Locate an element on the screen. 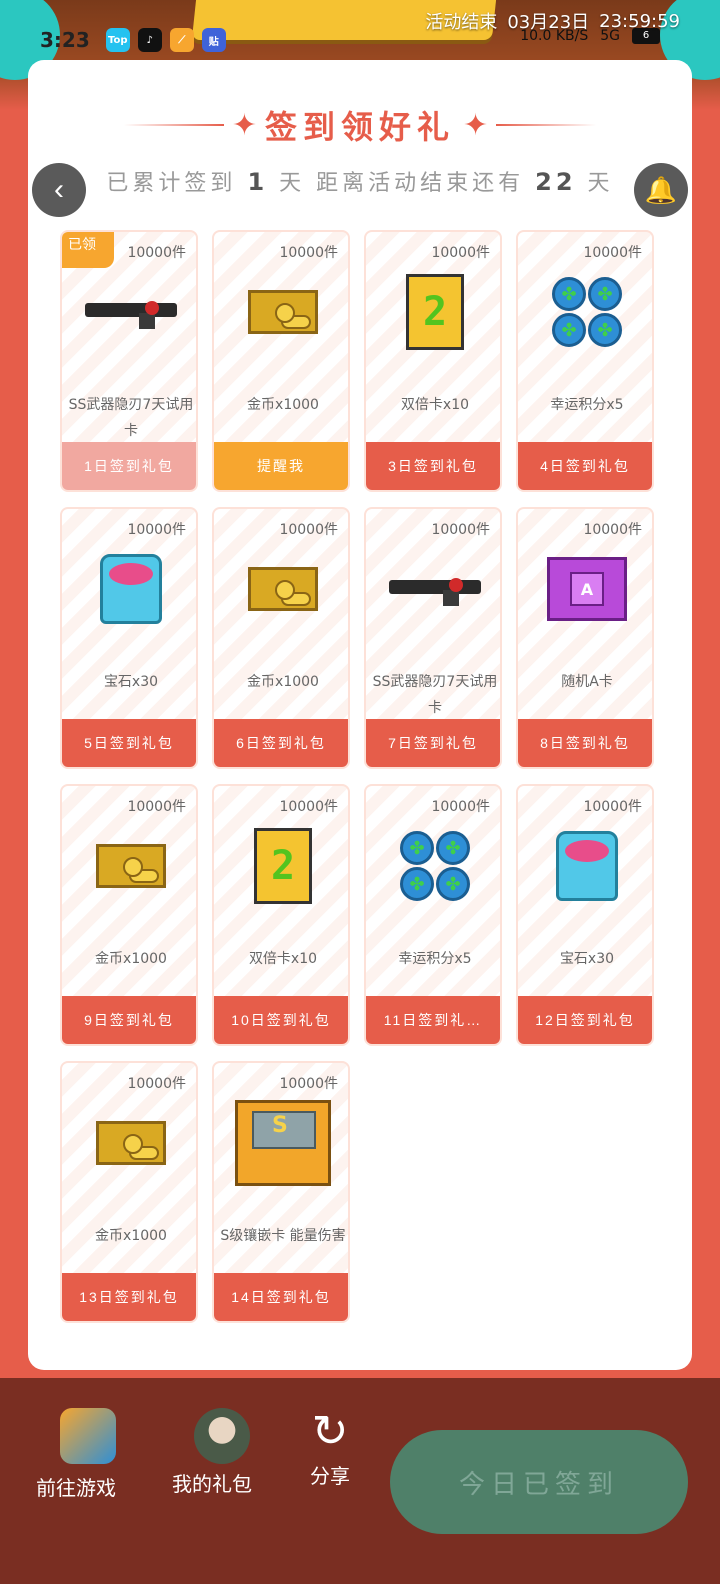  reward-card: 10000件金币x1000 提醒我 is located at coordinates (281, 361).